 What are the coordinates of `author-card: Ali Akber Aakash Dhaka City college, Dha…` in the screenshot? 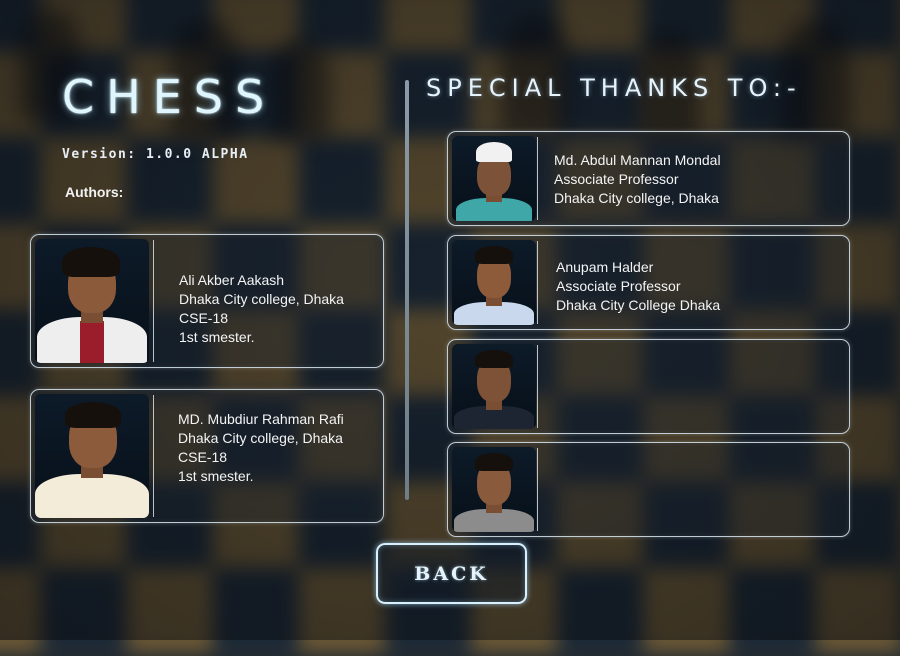 It's located at (207, 301).